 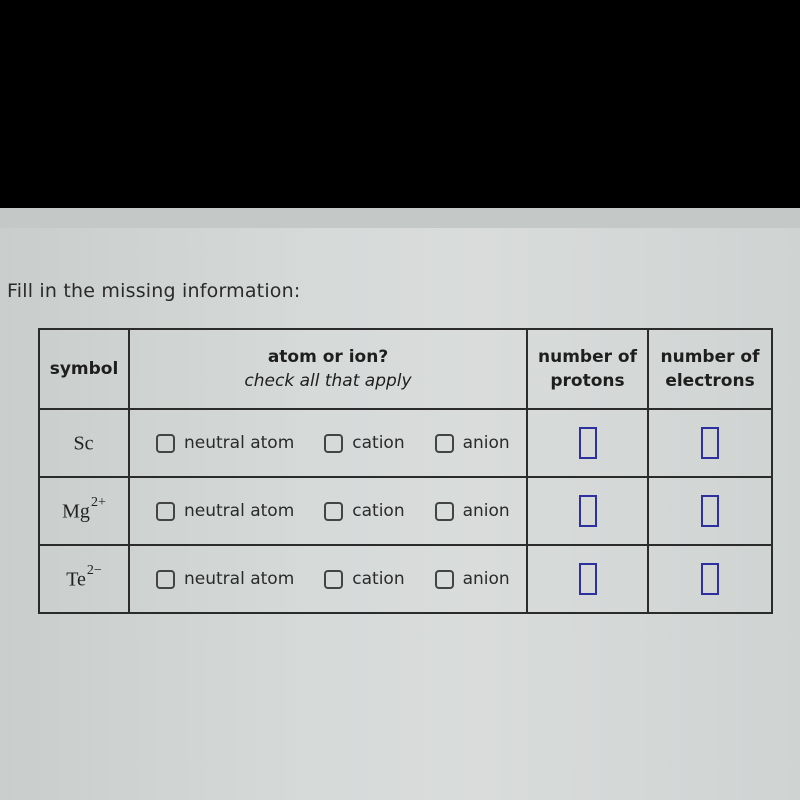 I want to click on header-protons-line2: protons, so click(x=587, y=381).